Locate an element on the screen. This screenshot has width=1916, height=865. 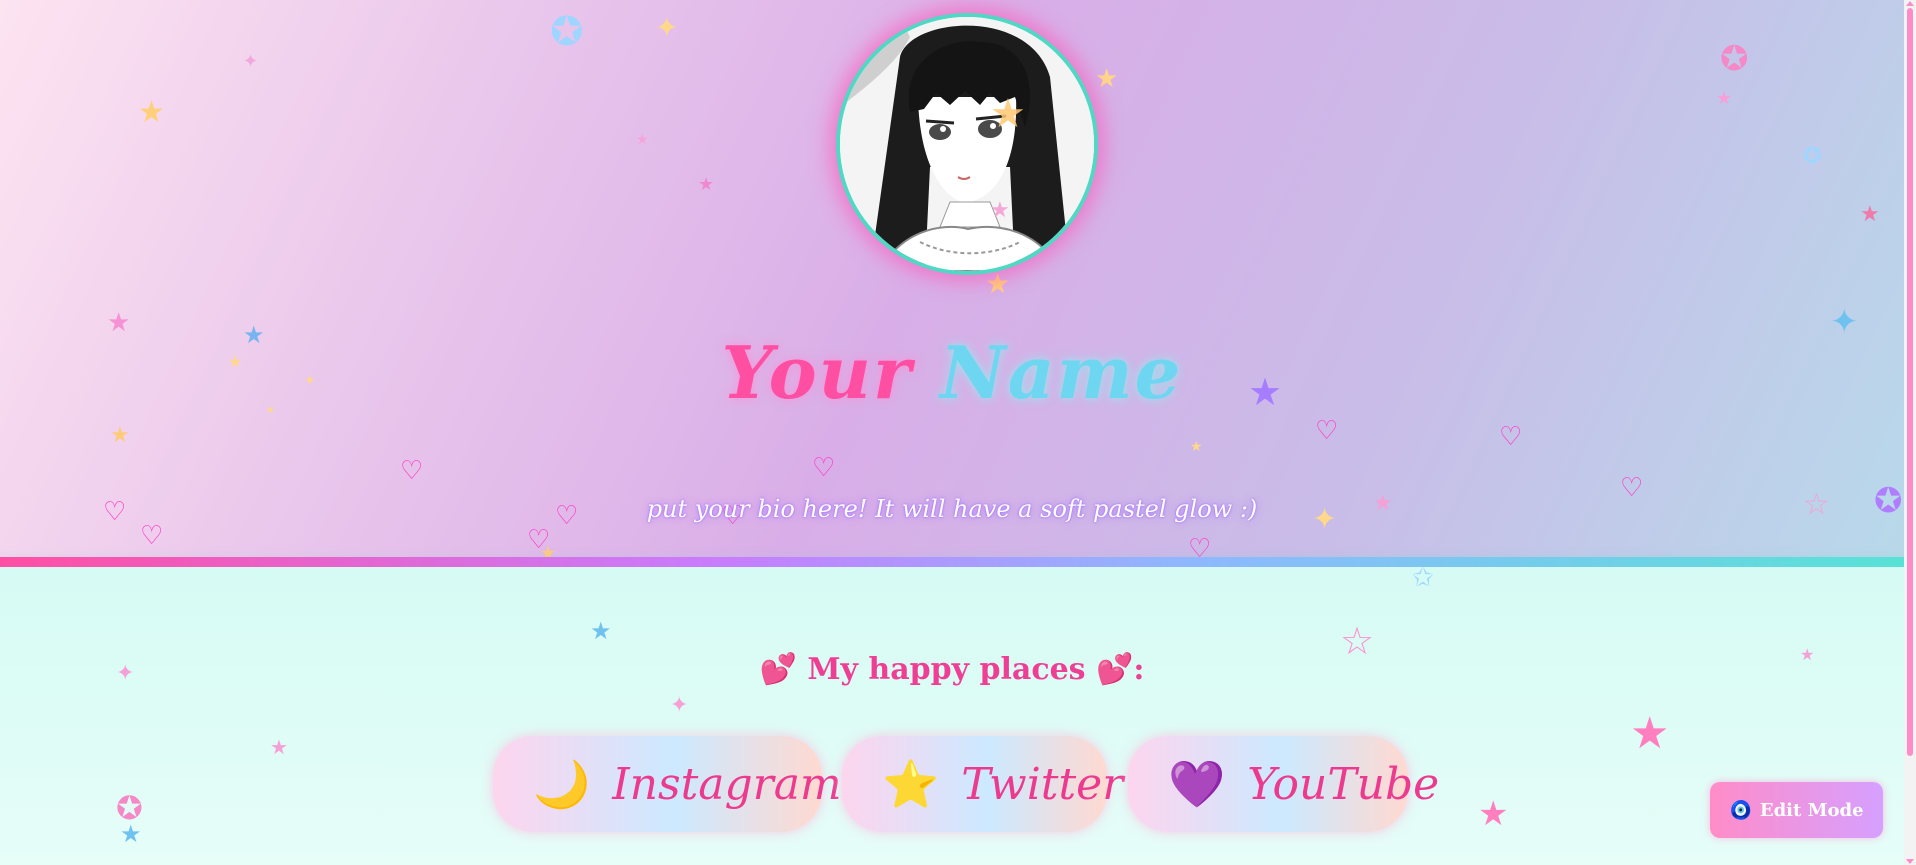
link-button-twitter: ⭐ Twitter is located at coordinates (982, 784).